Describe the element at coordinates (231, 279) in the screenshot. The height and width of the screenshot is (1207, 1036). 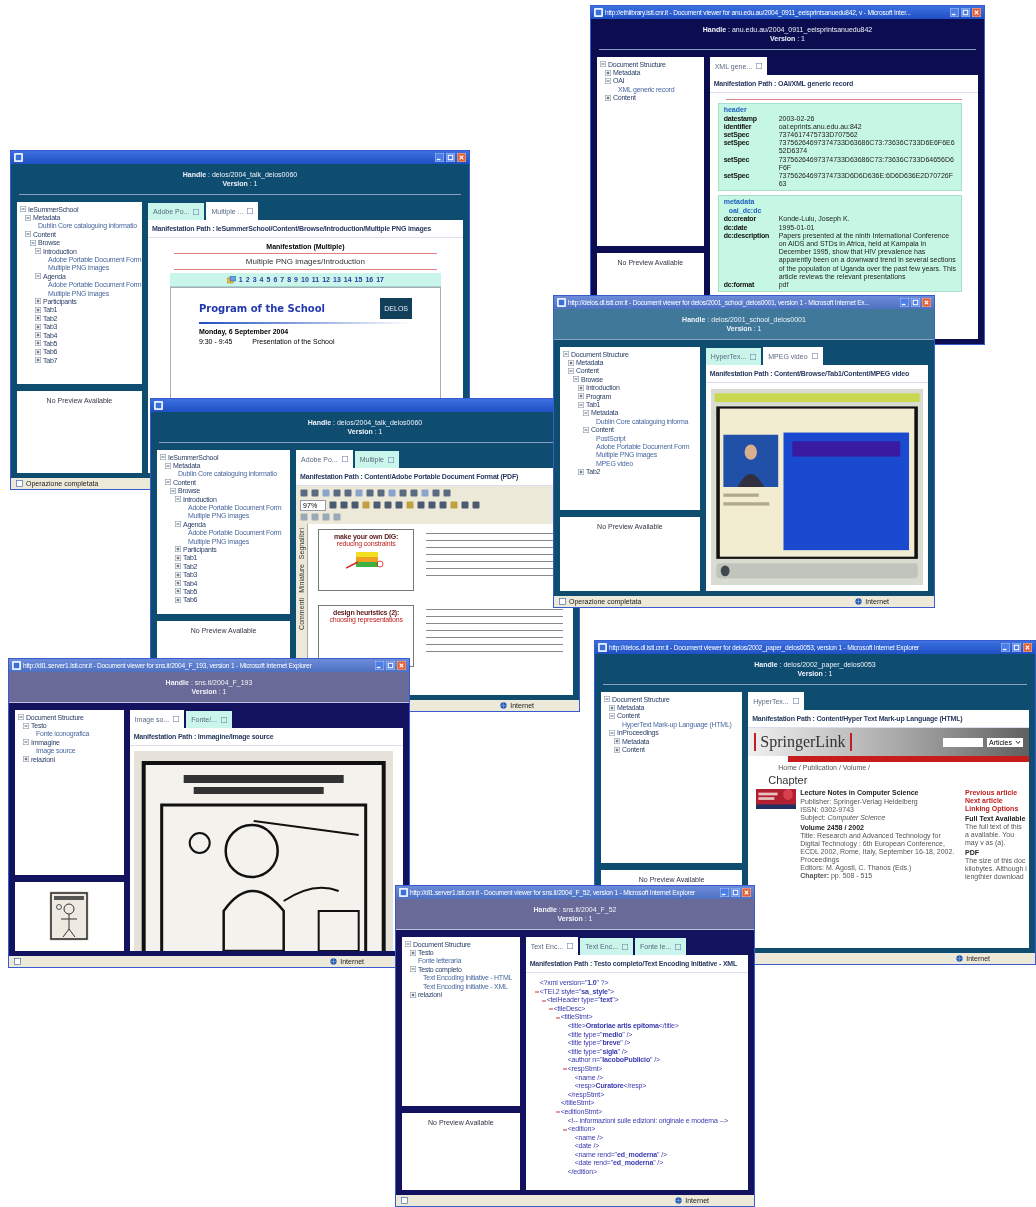
I see `pages-icon` at that location.